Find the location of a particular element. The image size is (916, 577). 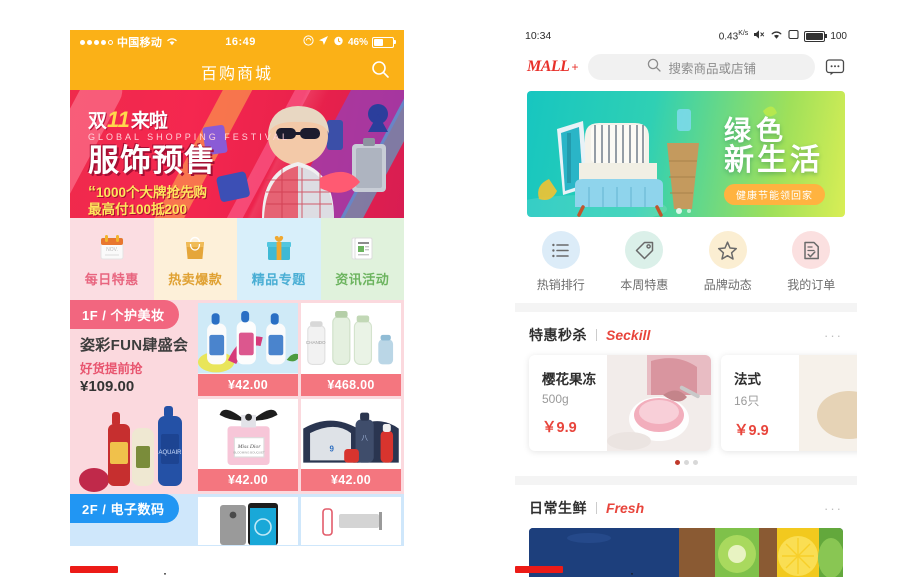

floor-1-subtitle: 好货提前抢 is located at coordinates (111, 369).